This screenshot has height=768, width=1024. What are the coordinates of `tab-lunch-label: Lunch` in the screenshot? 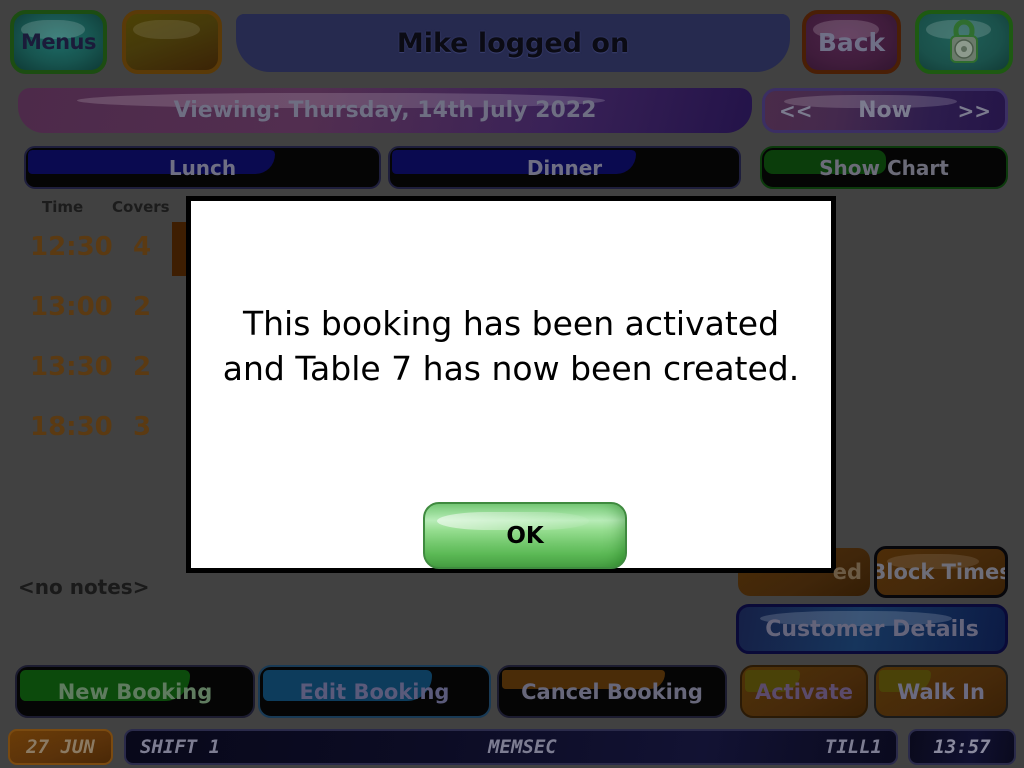 It's located at (202, 167).